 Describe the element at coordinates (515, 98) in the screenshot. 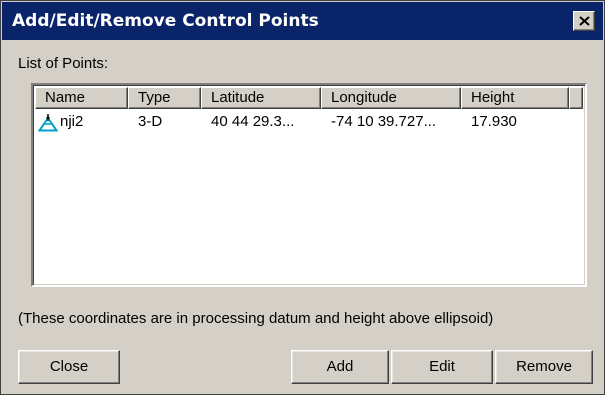

I see `column-header-height: Height` at that location.